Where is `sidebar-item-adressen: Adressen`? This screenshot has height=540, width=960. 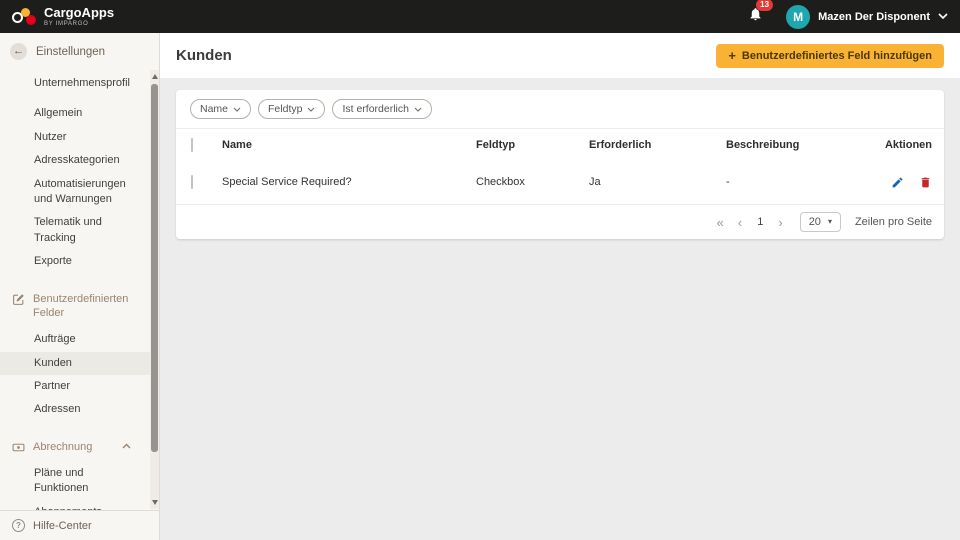
sidebar-item-adressen: Adressen is located at coordinates (79, 409).